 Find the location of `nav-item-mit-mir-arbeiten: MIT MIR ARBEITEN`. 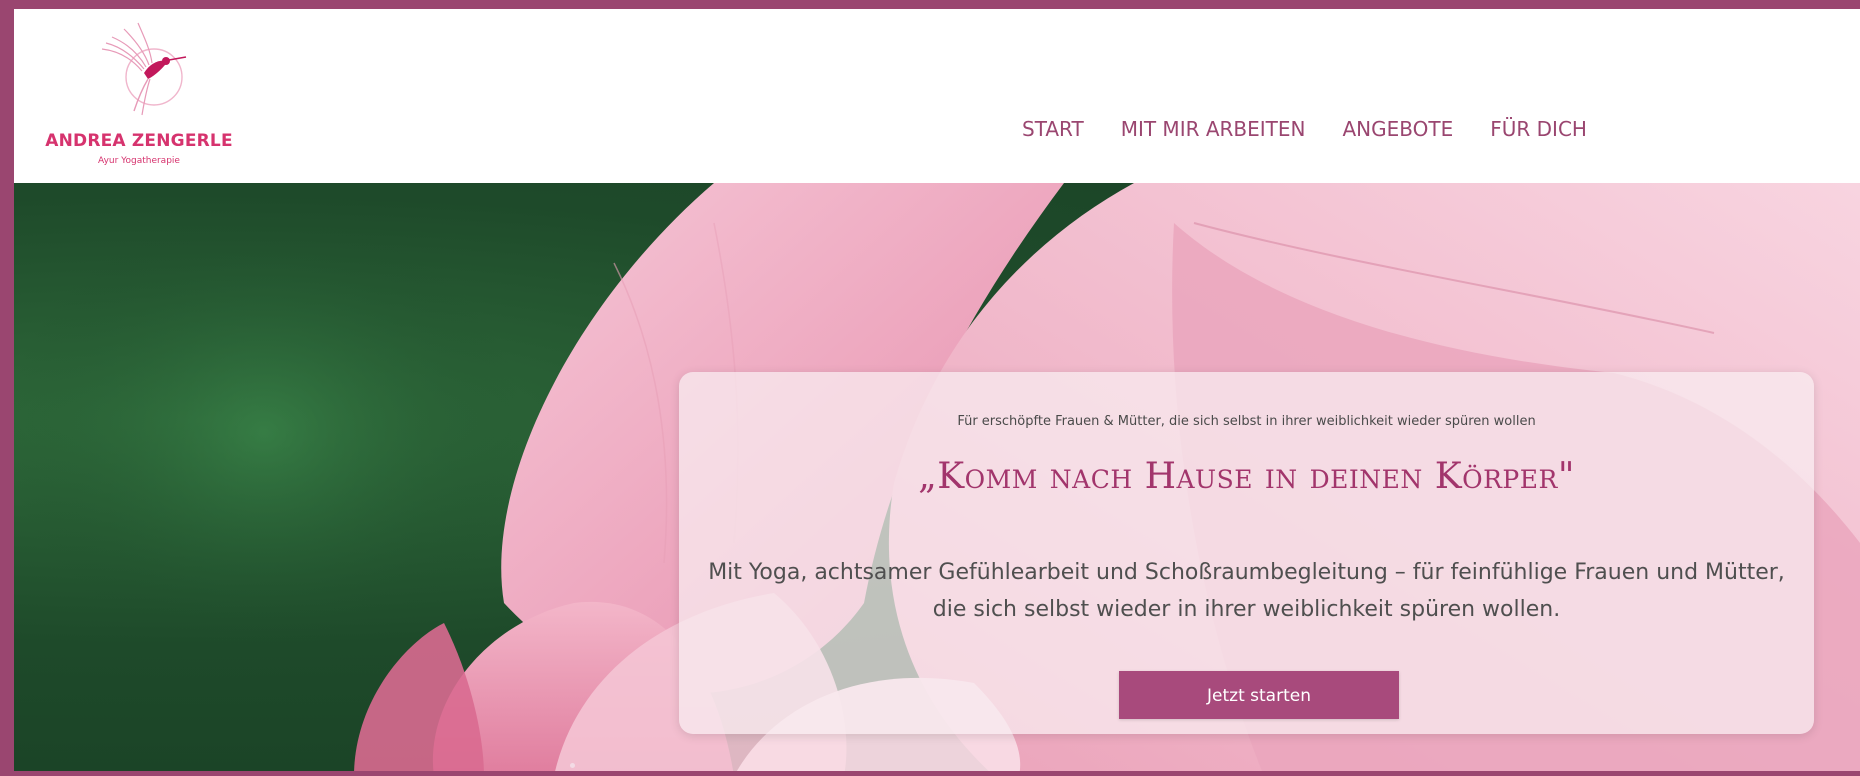

nav-item-mit-mir-arbeiten: MIT MIR ARBEITEN is located at coordinates (1213, 129).